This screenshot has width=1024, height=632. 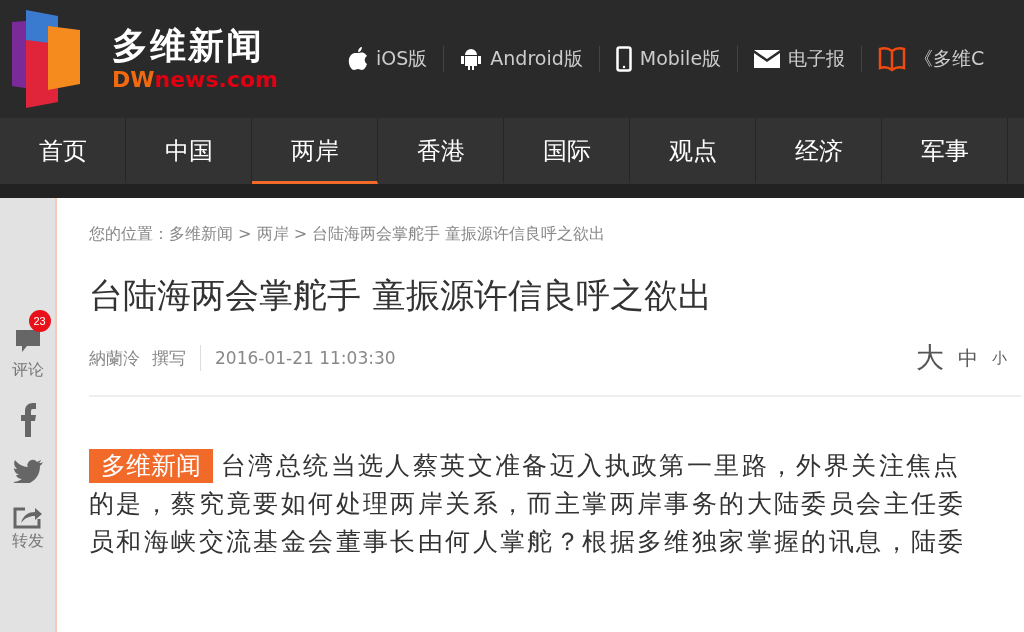 What do you see at coordinates (188, 46) in the screenshot?
I see `logo-name: 多维新闻` at bounding box center [188, 46].